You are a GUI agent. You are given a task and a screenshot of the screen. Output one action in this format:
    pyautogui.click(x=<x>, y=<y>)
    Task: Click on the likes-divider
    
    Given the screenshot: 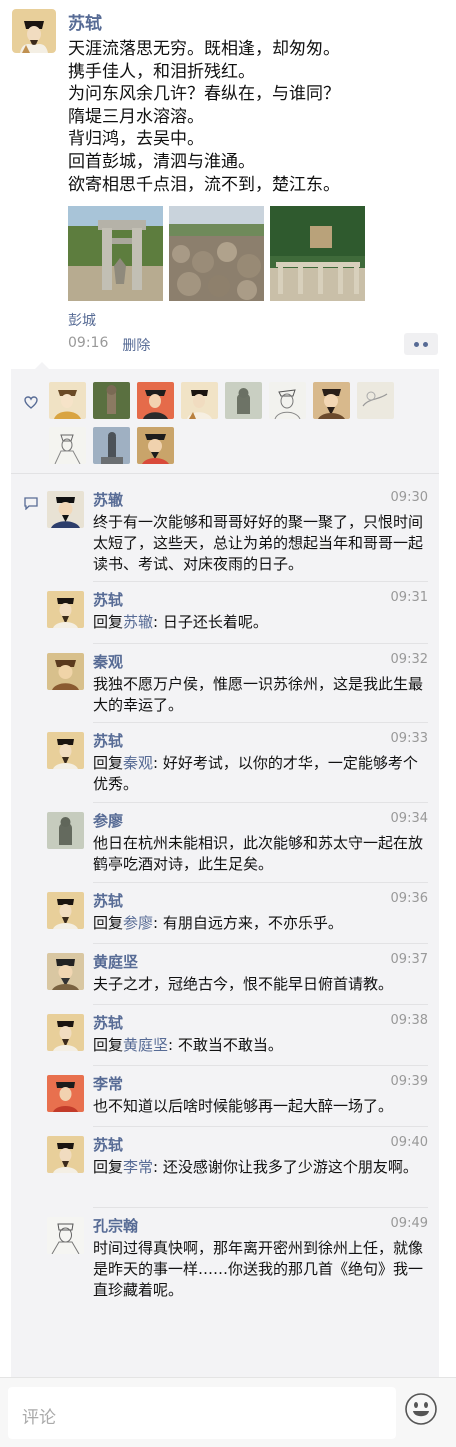 What is the action you would take?
    pyautogui.click(x=225, y=473)
    